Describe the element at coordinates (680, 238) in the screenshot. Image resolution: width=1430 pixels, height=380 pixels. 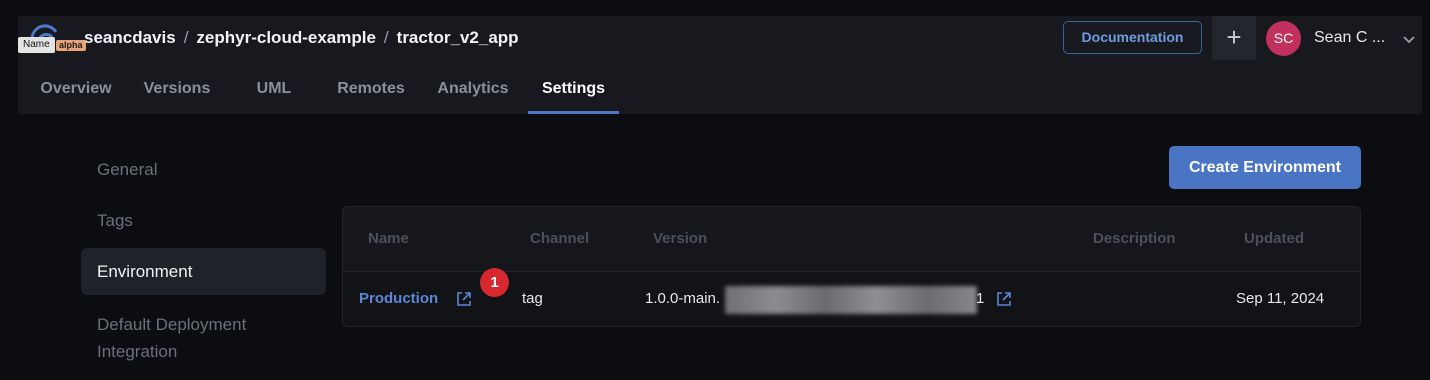
I see `column-header-version: Version` at that location.